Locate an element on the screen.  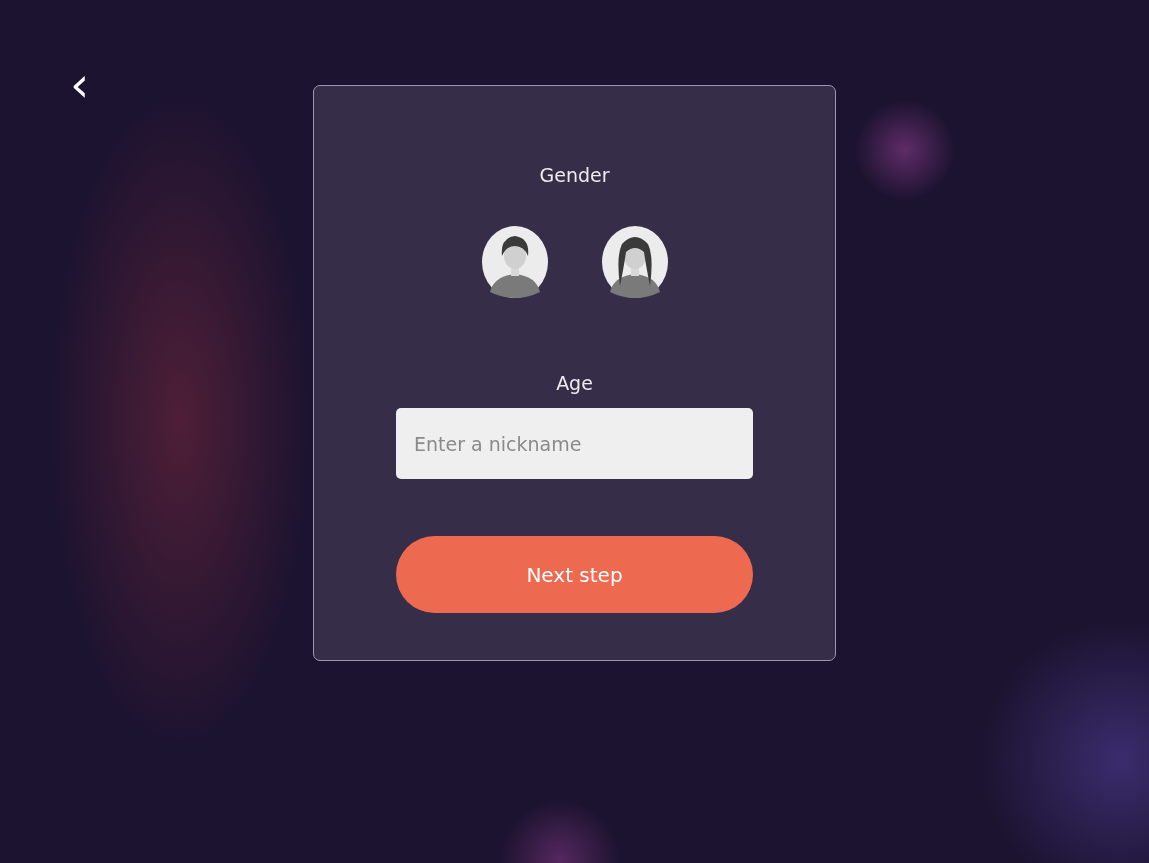
back-button: ‹ is located at coordinates (80, 84).